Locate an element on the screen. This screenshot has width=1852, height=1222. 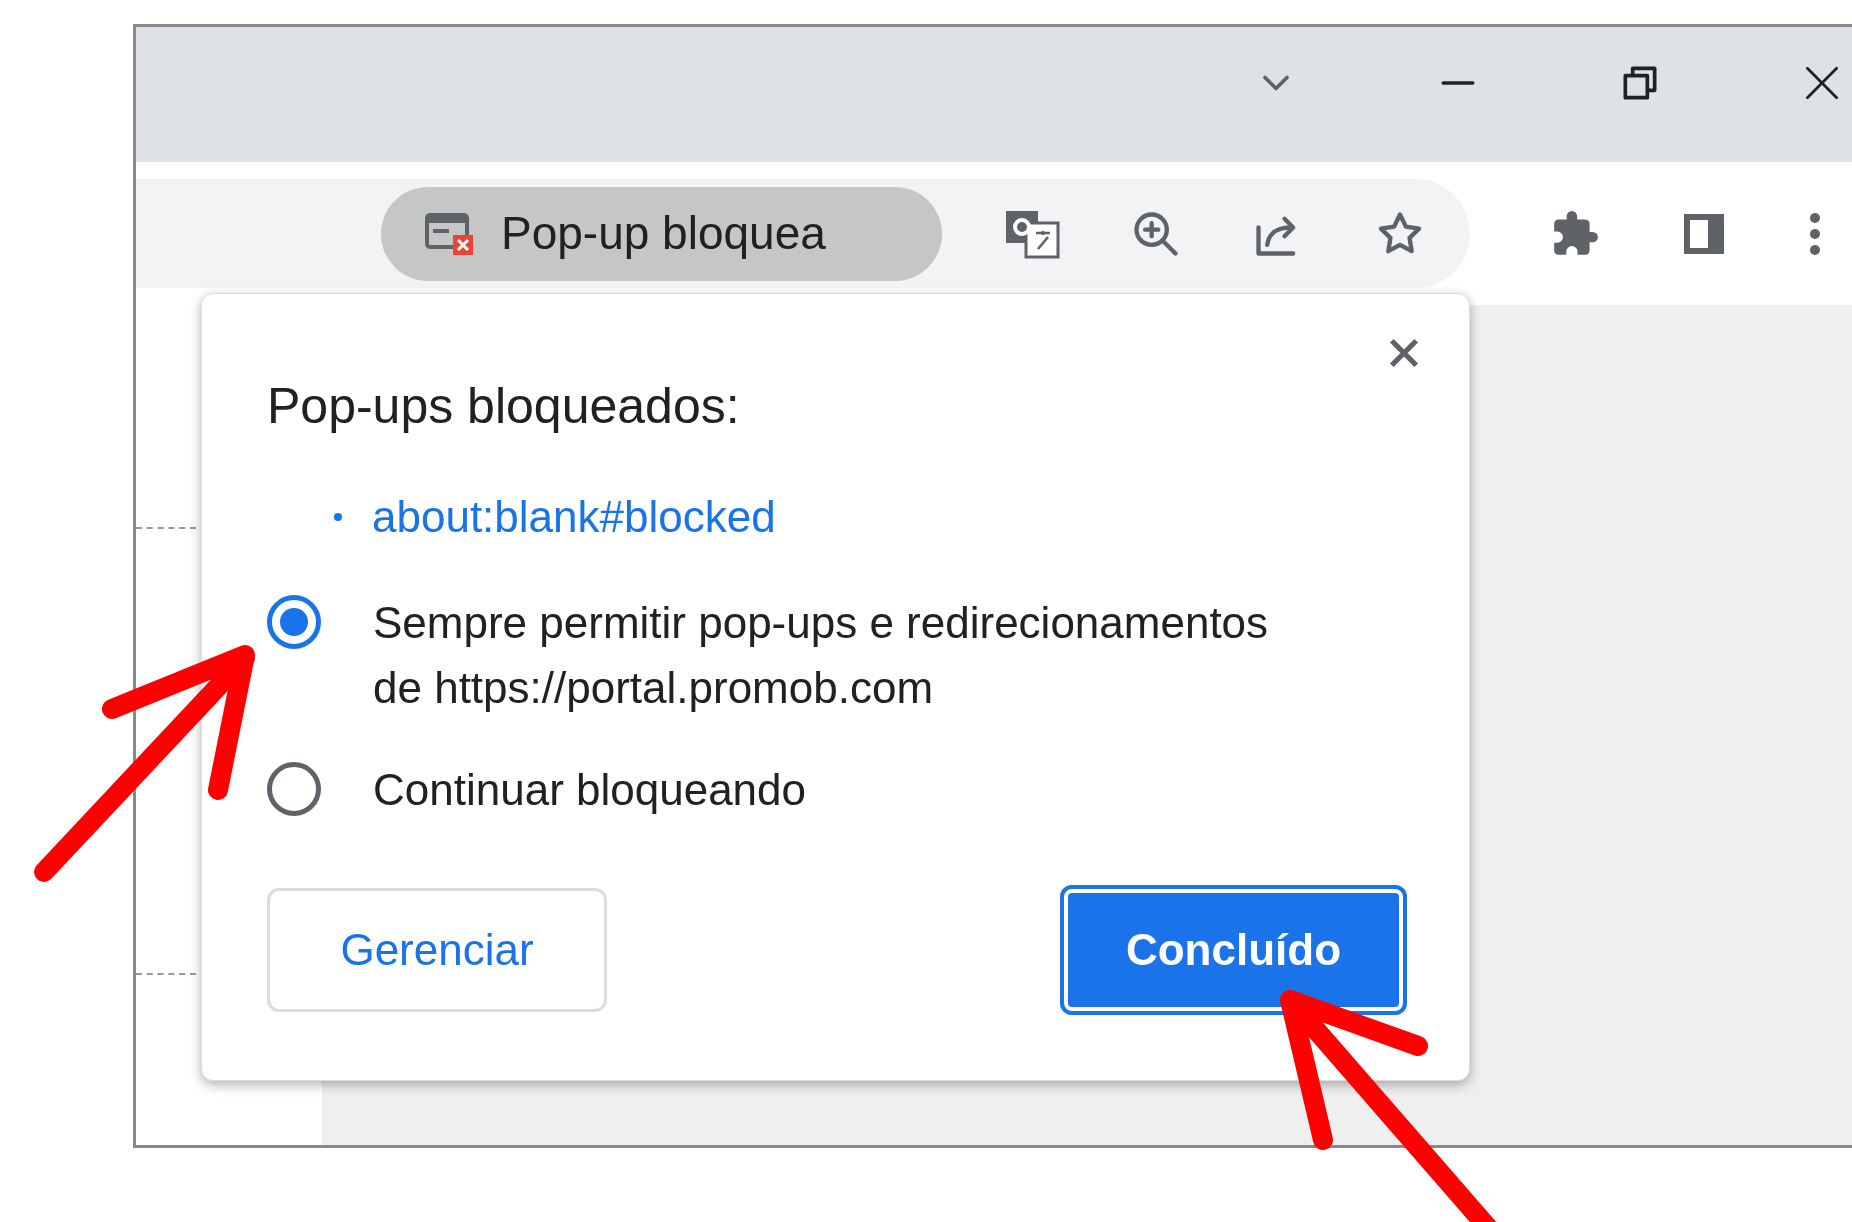
option-label: Sempre permitir pop-ups e redirecionamentos de https://portal.promob.com is located at coordinates (833, 655).